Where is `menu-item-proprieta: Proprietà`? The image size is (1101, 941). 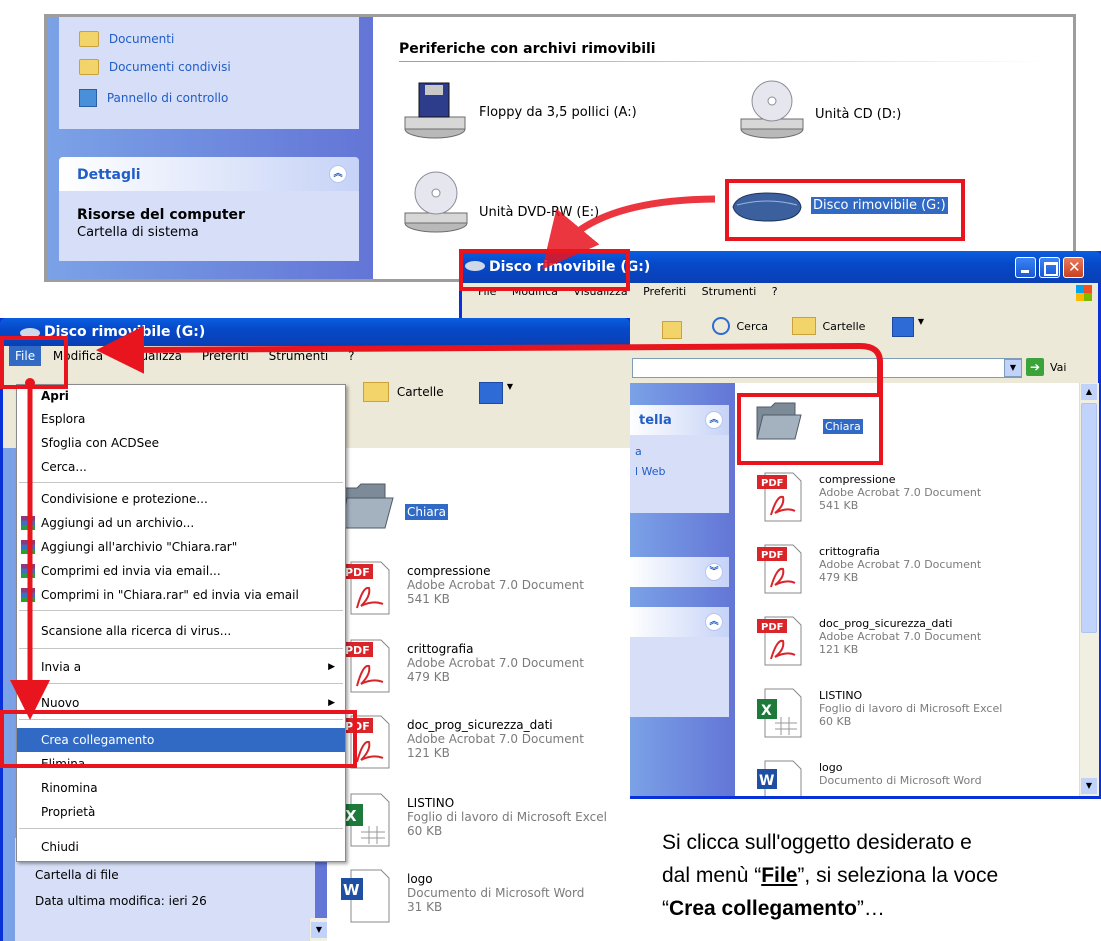
menu-item-proprieta: Proprietà is located at coordinates (181, 812).